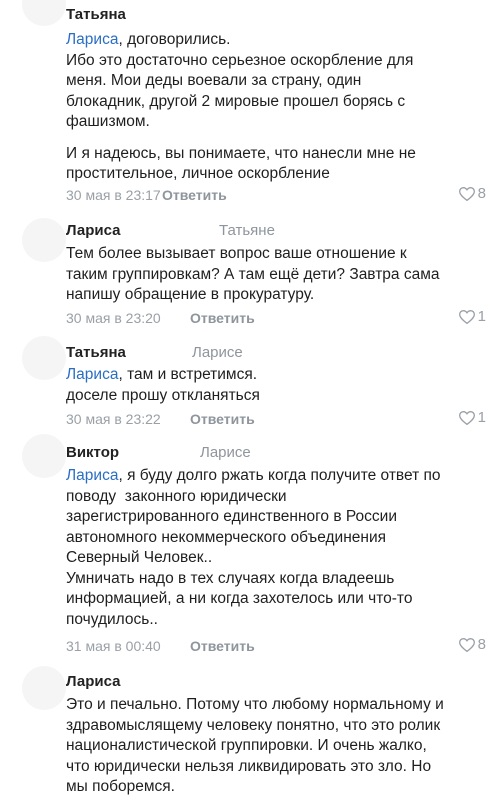 Image resolution: width=498 pixels, height=800 pixels. I want to click on comment-line: простительное, личное оскорбление, so click(198, 173).